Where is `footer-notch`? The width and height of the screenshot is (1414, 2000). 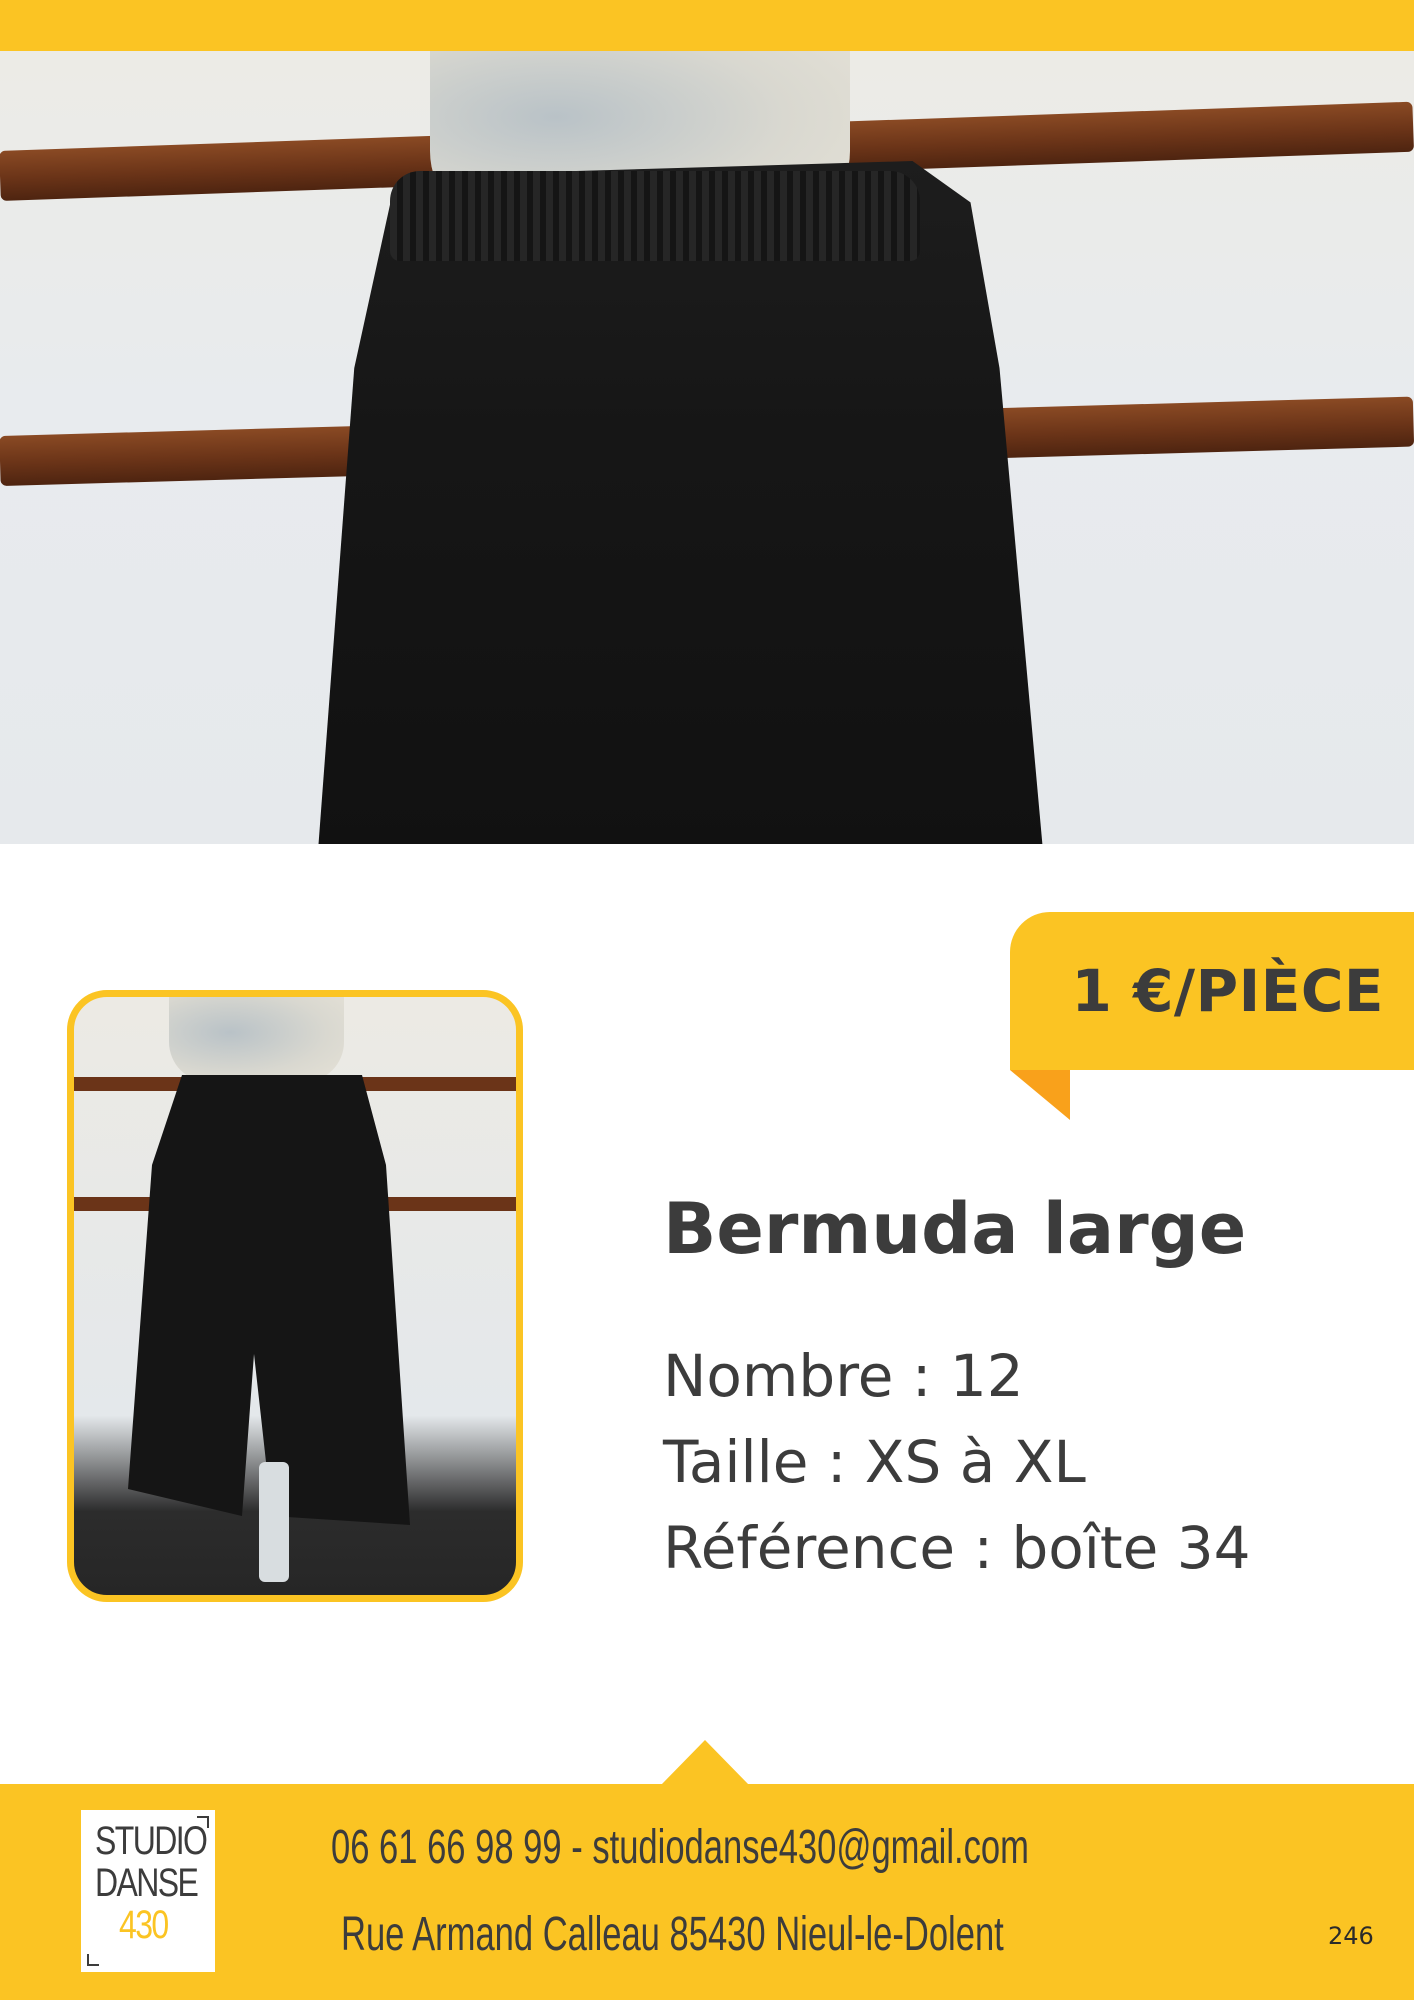 footer-notch is located at coordinates (705, 1762).